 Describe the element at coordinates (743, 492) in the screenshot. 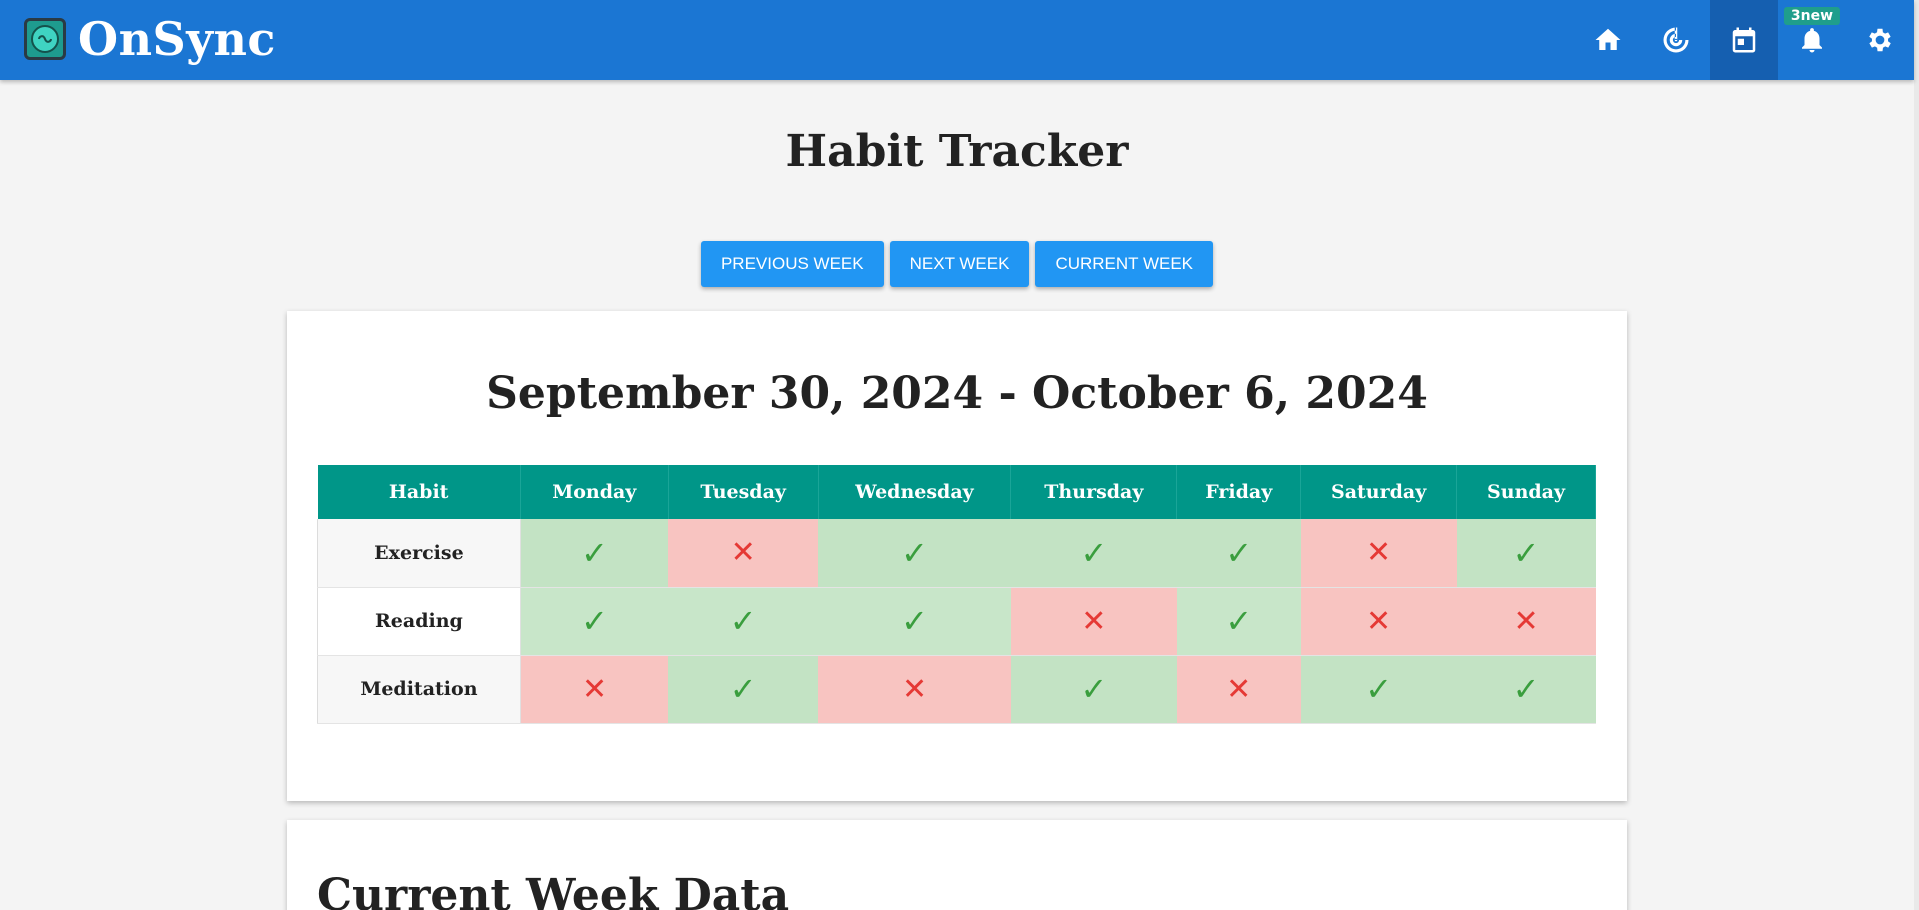

I see `column-header-tuesday: Tuesday` at that location.